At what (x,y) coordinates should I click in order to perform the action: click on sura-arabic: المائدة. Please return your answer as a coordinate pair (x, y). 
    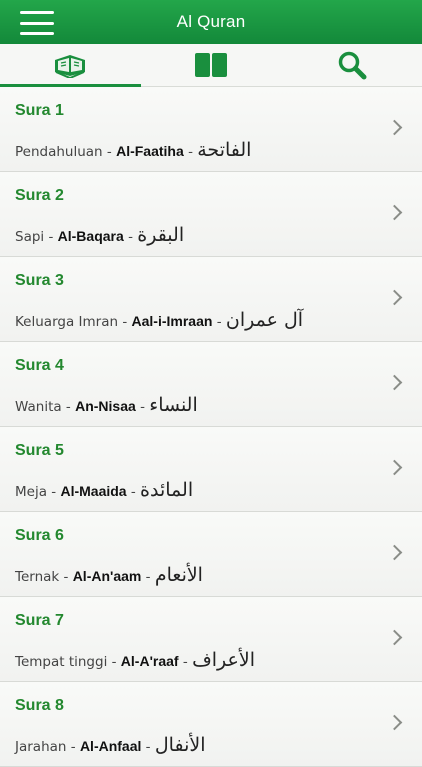
    Looking at the image, I should click on (167, 490).